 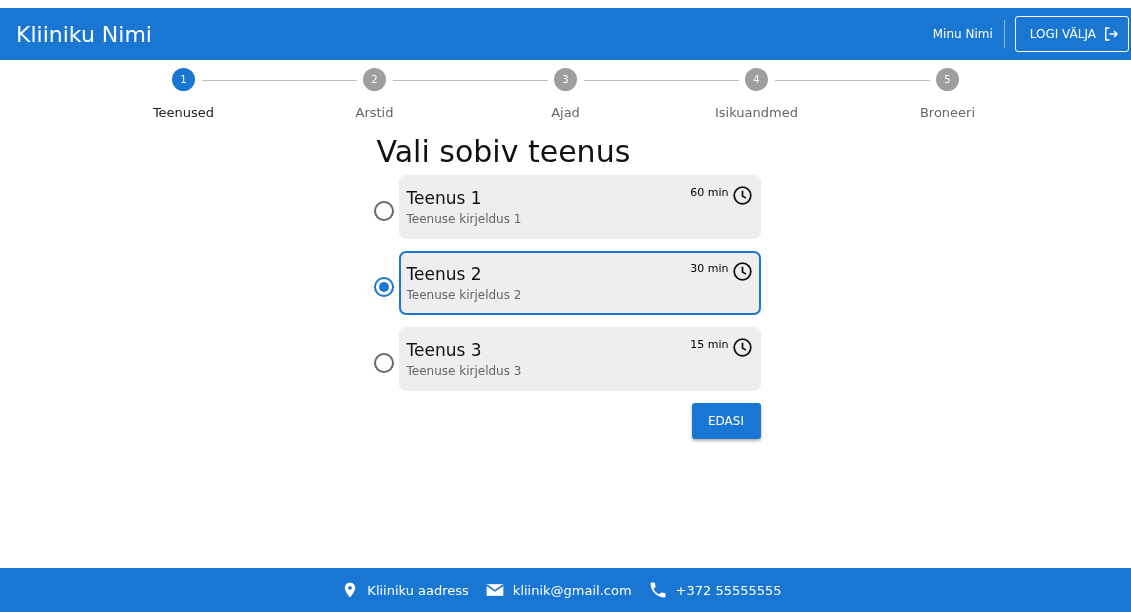 I want to click on step-label: Teenused, so click(x=183, y=112).